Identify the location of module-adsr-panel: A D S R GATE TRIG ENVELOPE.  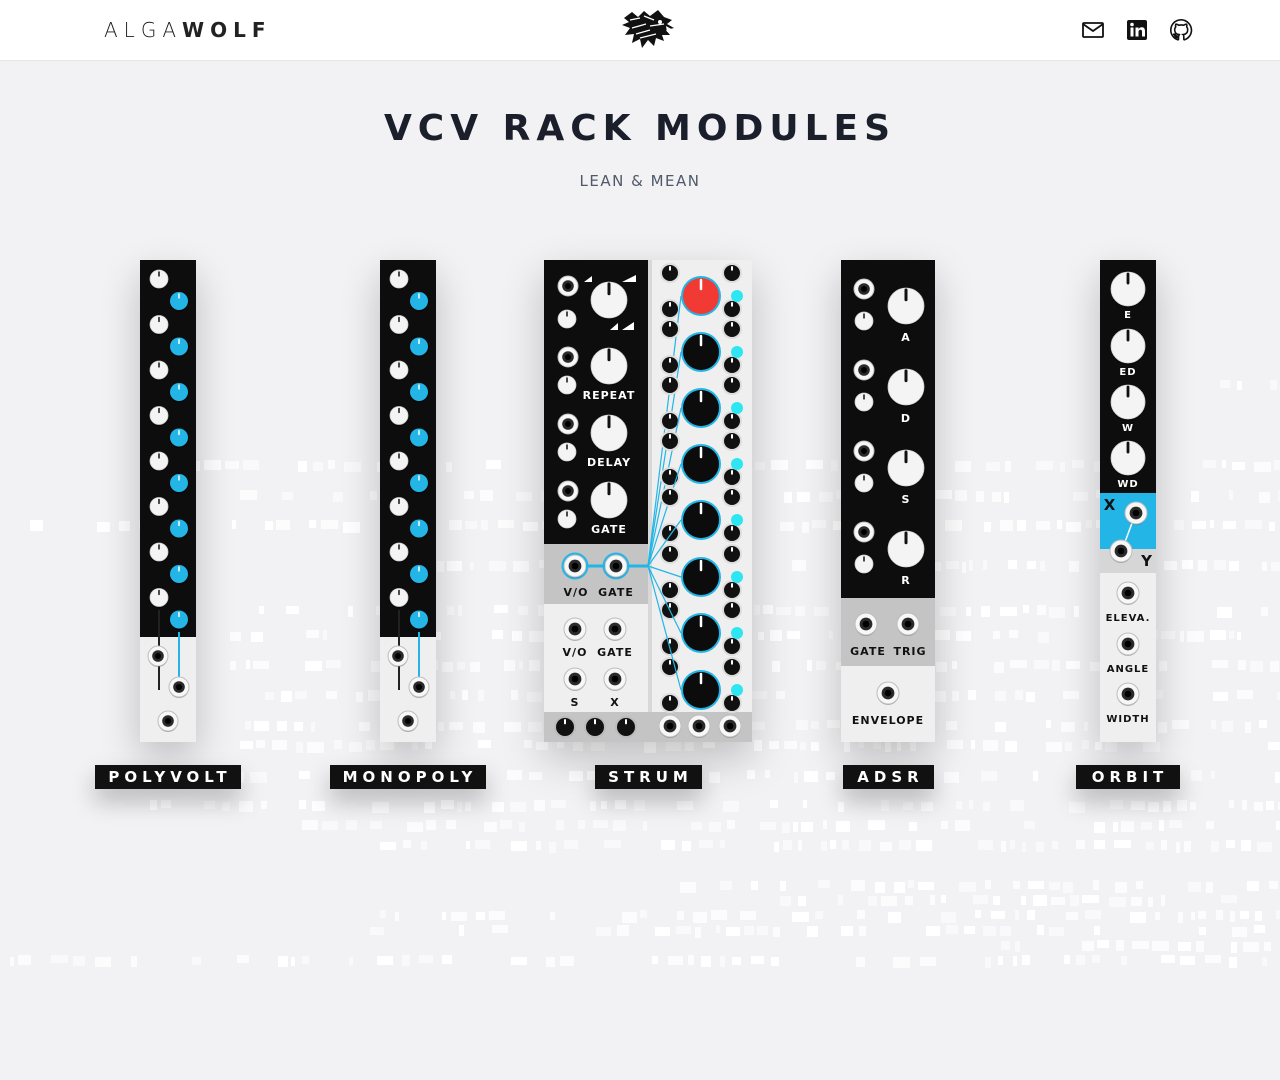
(888, 501).